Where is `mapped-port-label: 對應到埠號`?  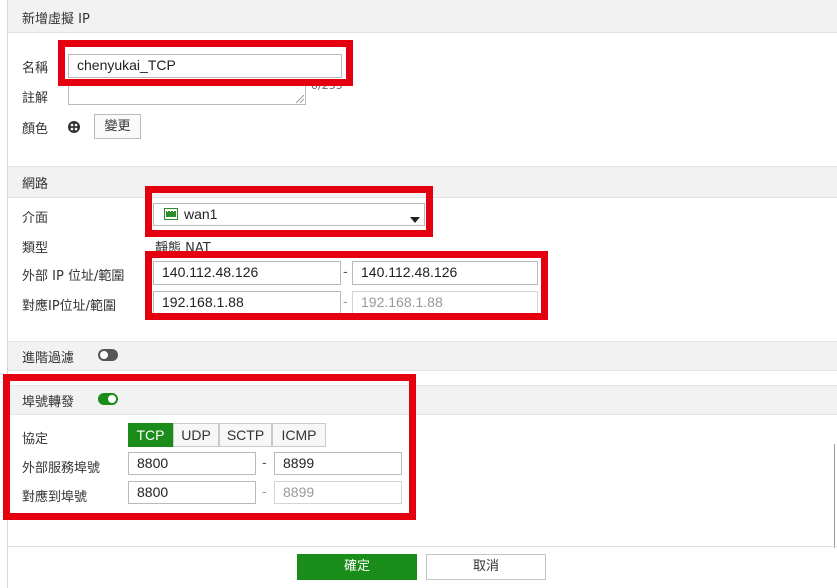
mapped-port-label: 對應到埠號 is located at coordinates (55, 497).